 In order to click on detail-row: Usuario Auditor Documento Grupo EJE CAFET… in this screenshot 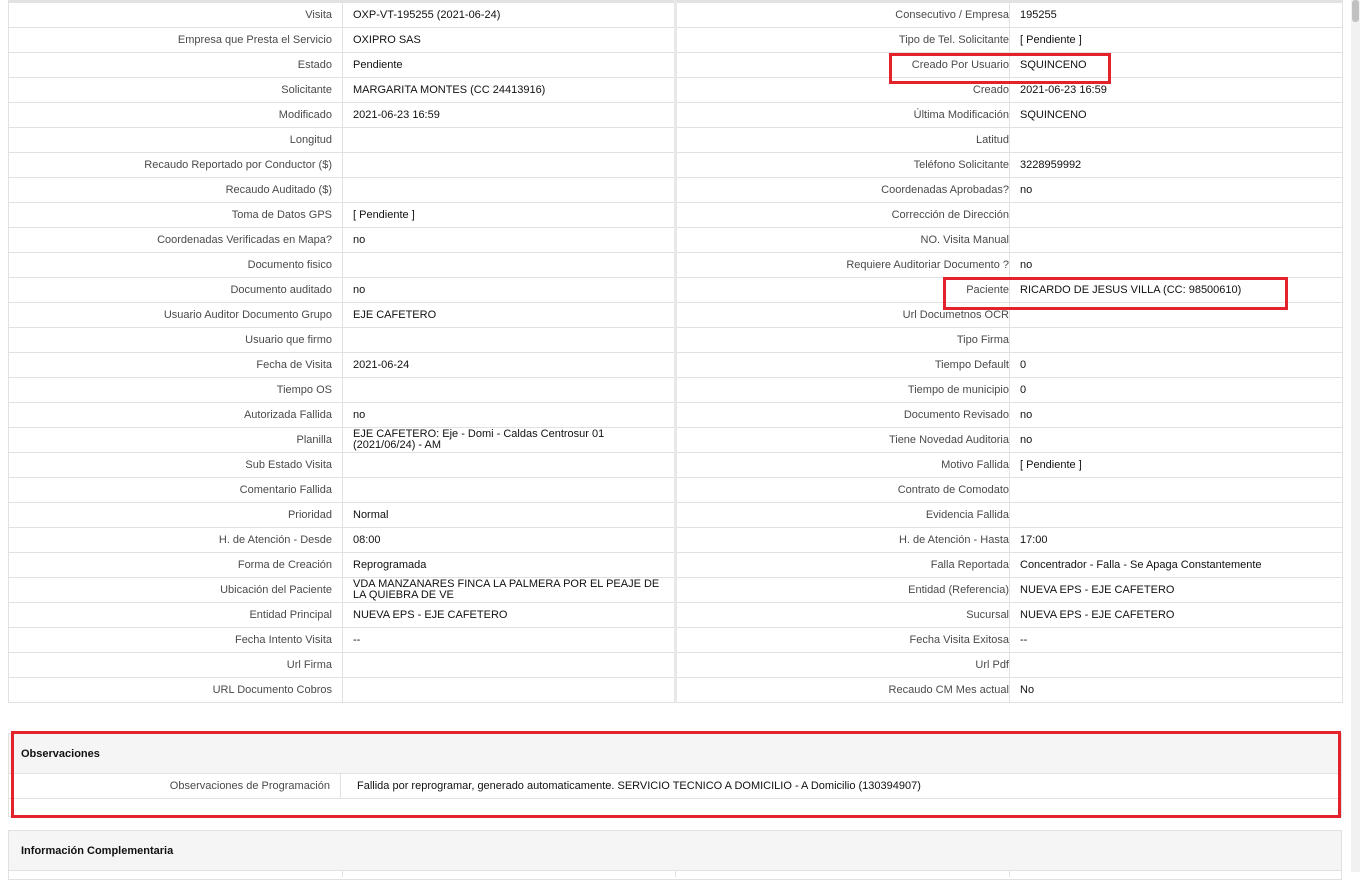, I will do `click(675, 315)`.